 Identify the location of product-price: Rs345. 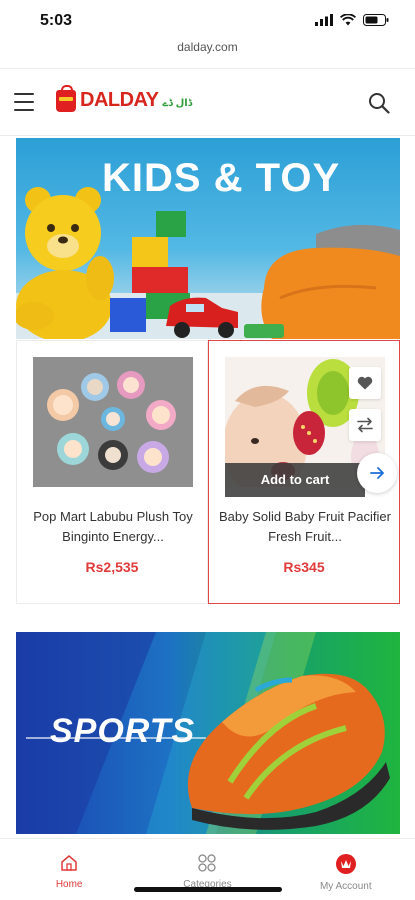
(304, 567).